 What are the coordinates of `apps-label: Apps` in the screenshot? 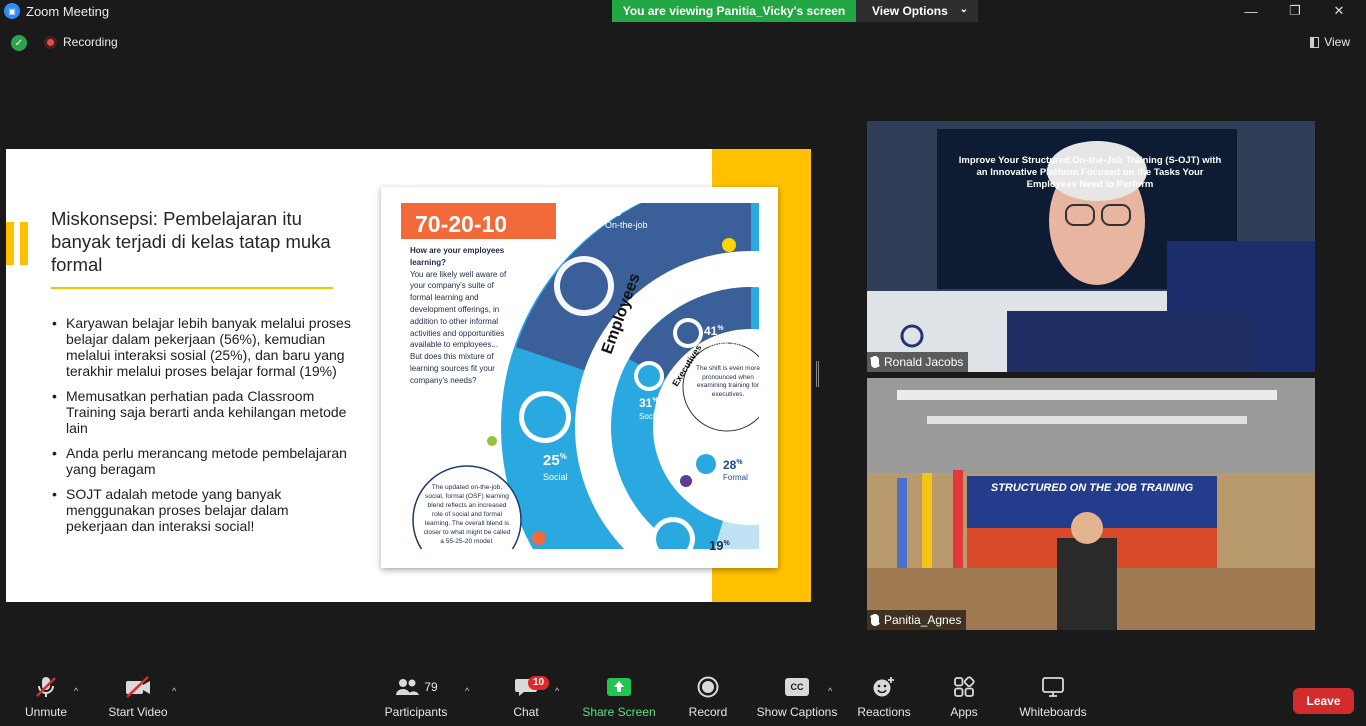 It's located at (964, 712).